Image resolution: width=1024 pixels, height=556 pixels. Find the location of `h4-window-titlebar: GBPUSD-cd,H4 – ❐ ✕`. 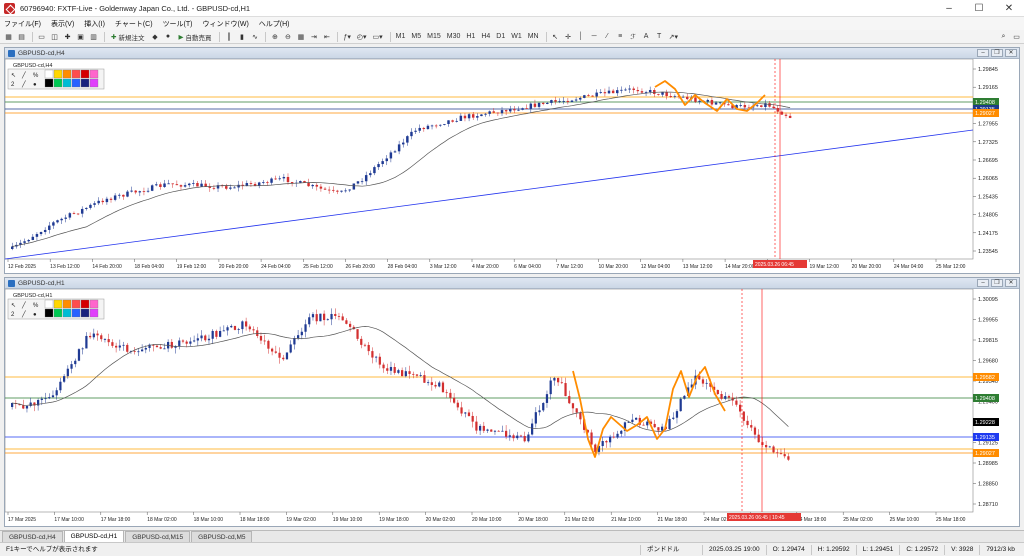

h4-window-titlebar: GBPUSD-cd,H4 – ❐ ✕ is located at coordinates (512, 53).